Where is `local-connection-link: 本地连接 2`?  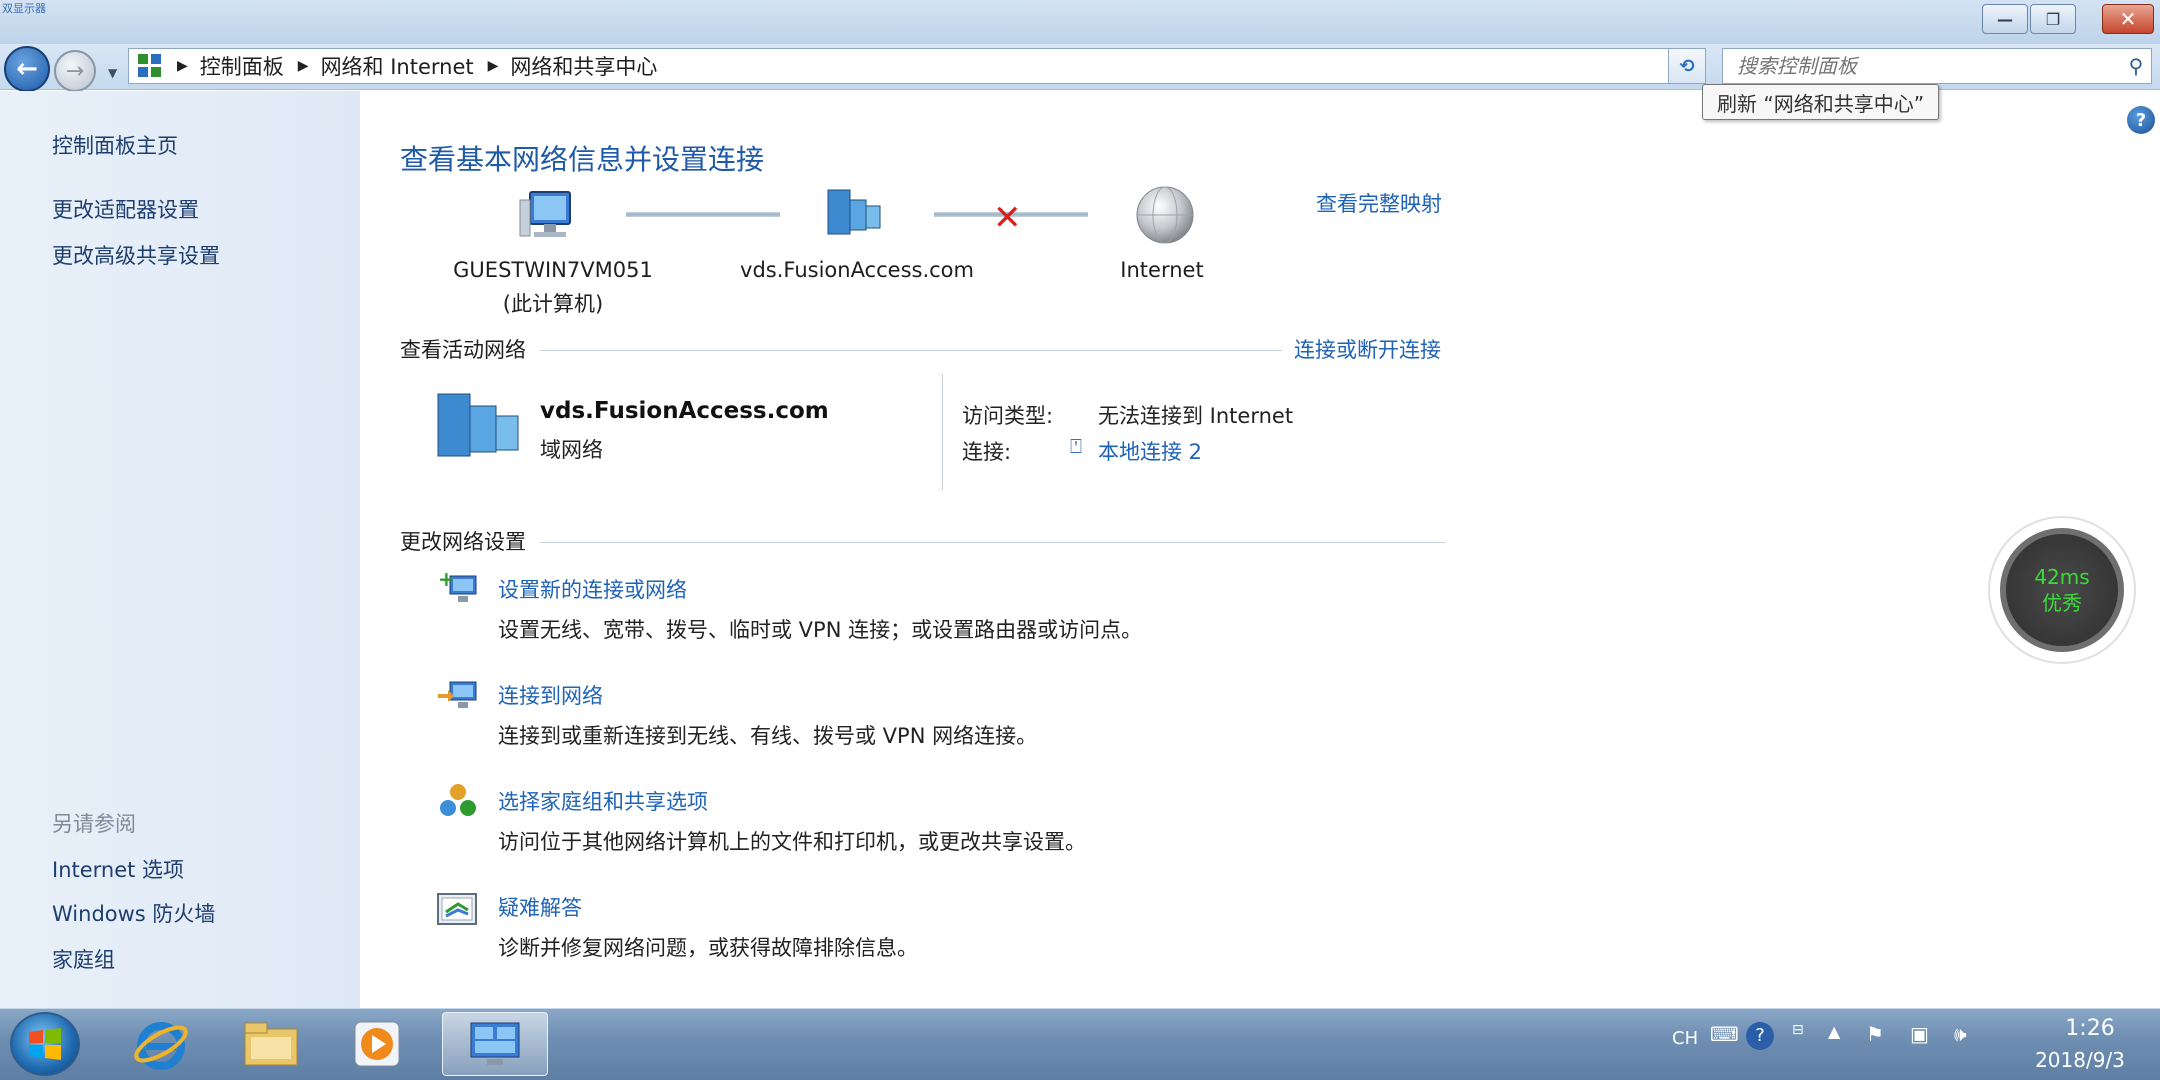 local-connection-link: 本地连接 2 is located at coordinates (1150, 451).